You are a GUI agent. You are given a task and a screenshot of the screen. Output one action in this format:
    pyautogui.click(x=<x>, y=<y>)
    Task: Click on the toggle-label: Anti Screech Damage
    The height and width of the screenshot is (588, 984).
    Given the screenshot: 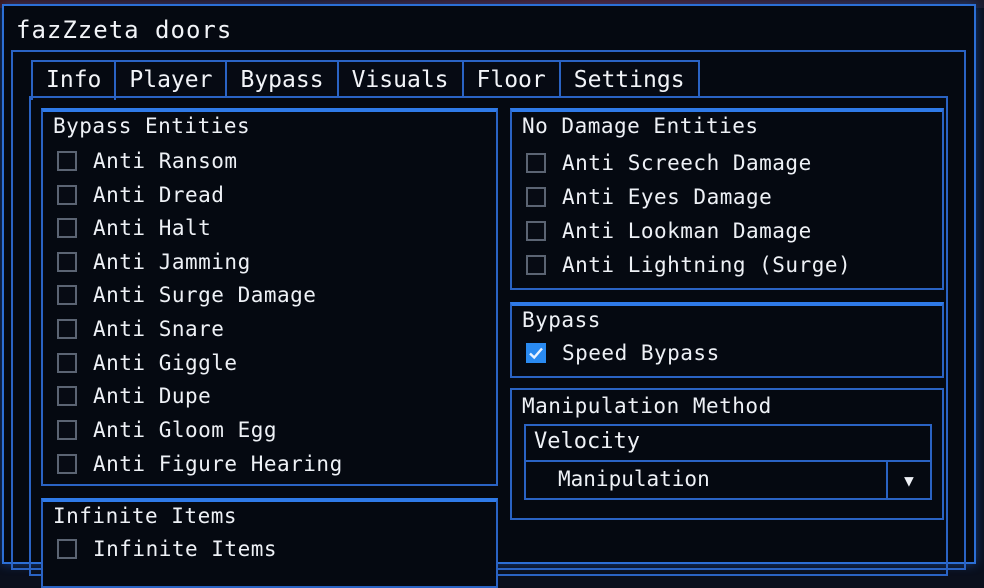 What is the action you would take?
    pyautogui.click(x=687, y=163)
    